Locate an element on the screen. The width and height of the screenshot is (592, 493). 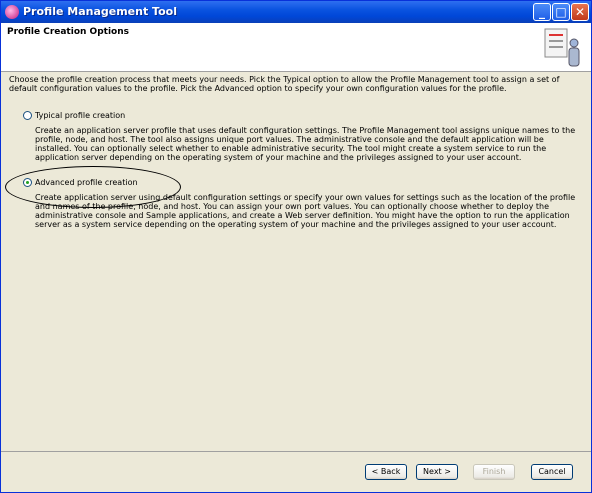
advanced-label: Advanced profile creation is located at coordinates (86, 182).